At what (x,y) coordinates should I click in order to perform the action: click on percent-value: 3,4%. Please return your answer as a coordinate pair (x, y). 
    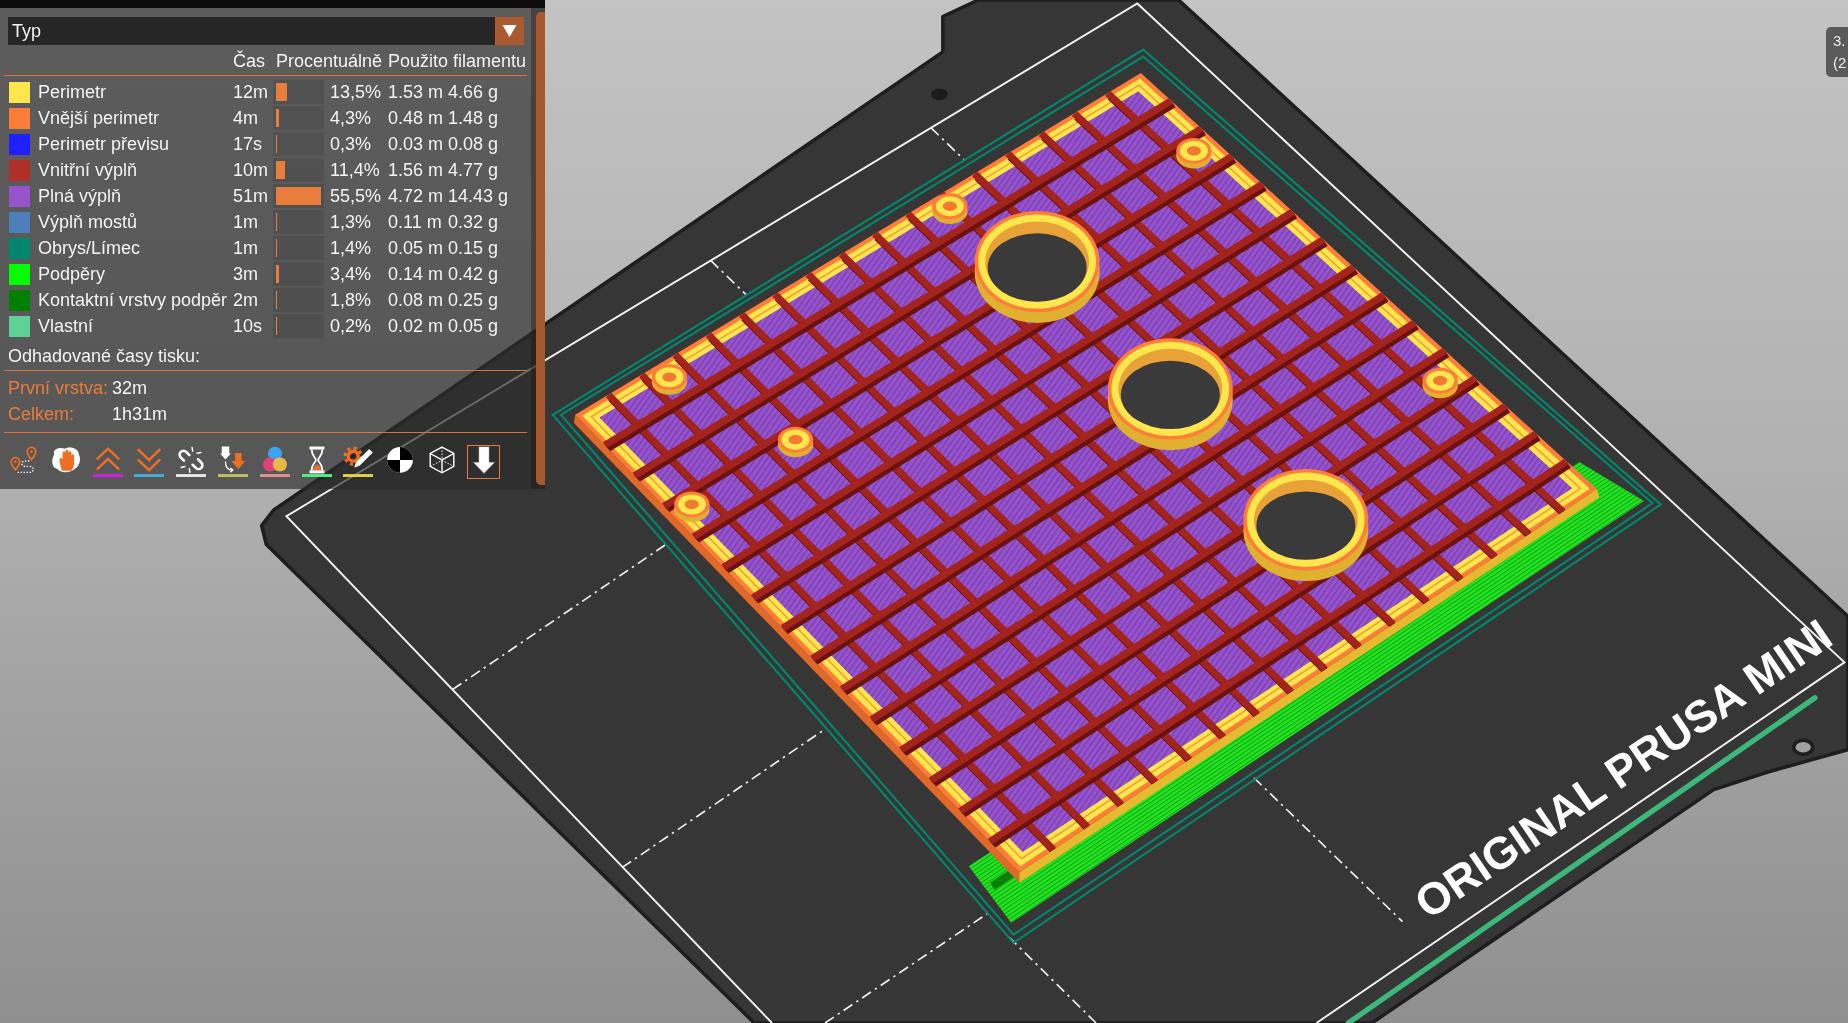
    Looking at the image, I should click on (351, 274).